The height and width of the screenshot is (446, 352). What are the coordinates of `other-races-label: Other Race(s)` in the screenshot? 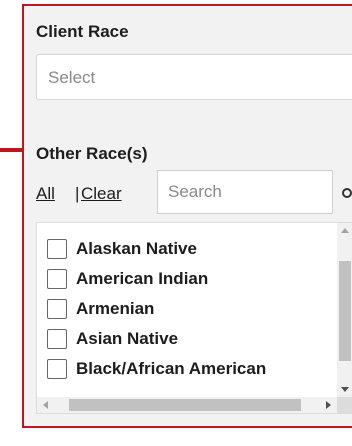 It's located at (92, 153).